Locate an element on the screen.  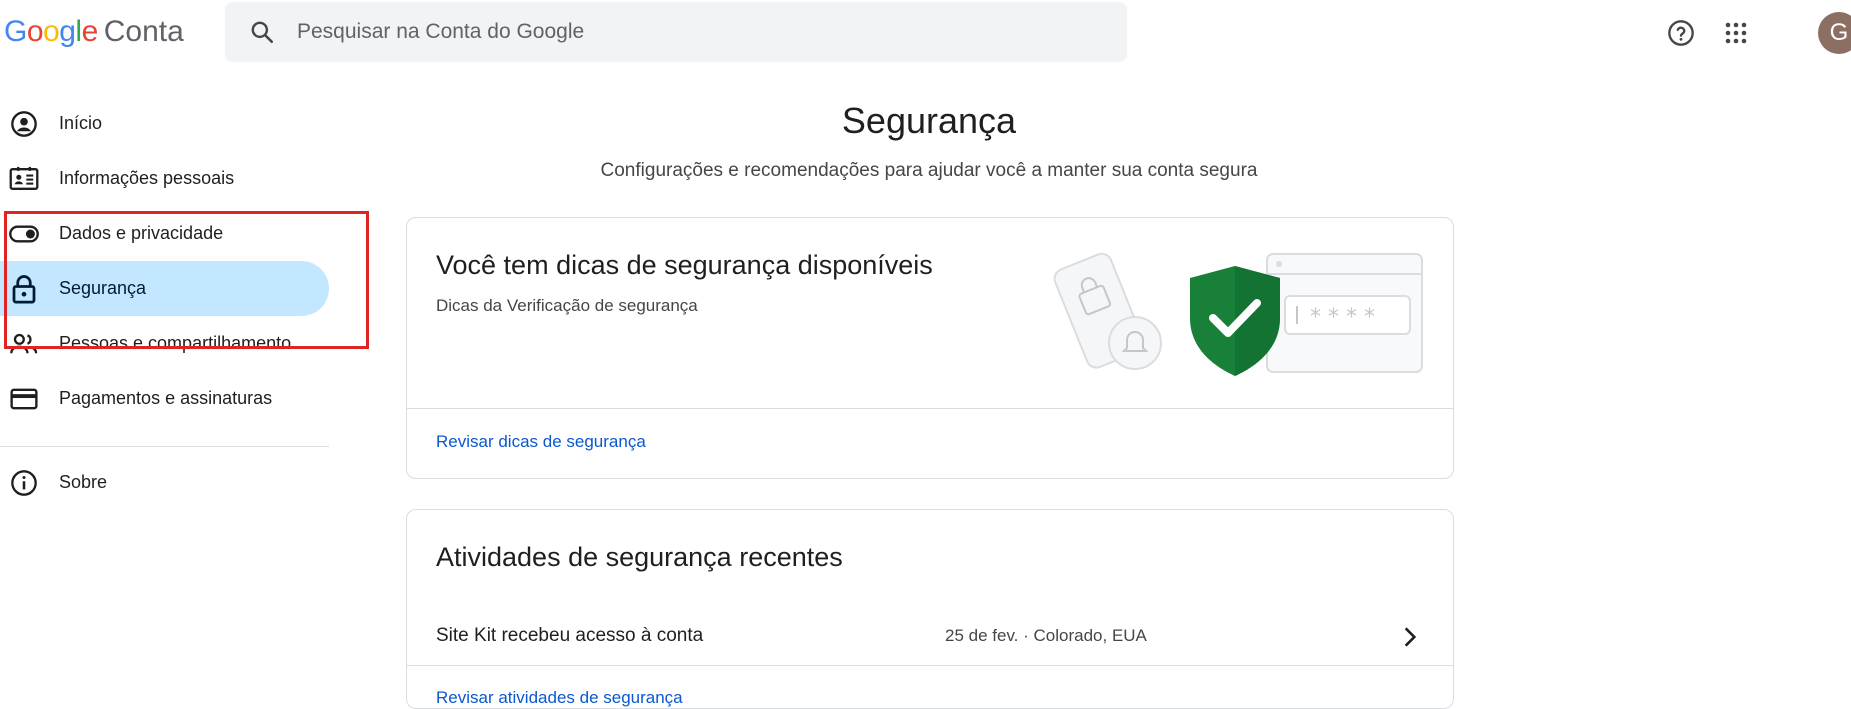
logo-product-name: Conta is located at coordinates (143, 31).